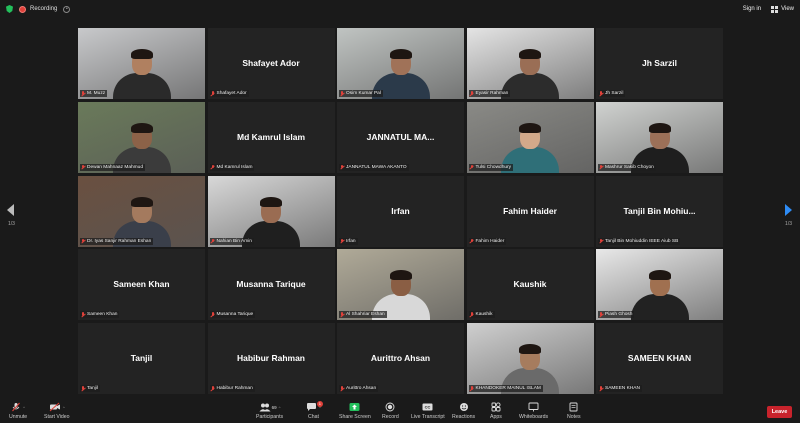 The height and width of the screenshot is (423, 800). Describe the element at coordinates (464, 417) in the screenshot. I see `reactions-label: Reactions` at that location.